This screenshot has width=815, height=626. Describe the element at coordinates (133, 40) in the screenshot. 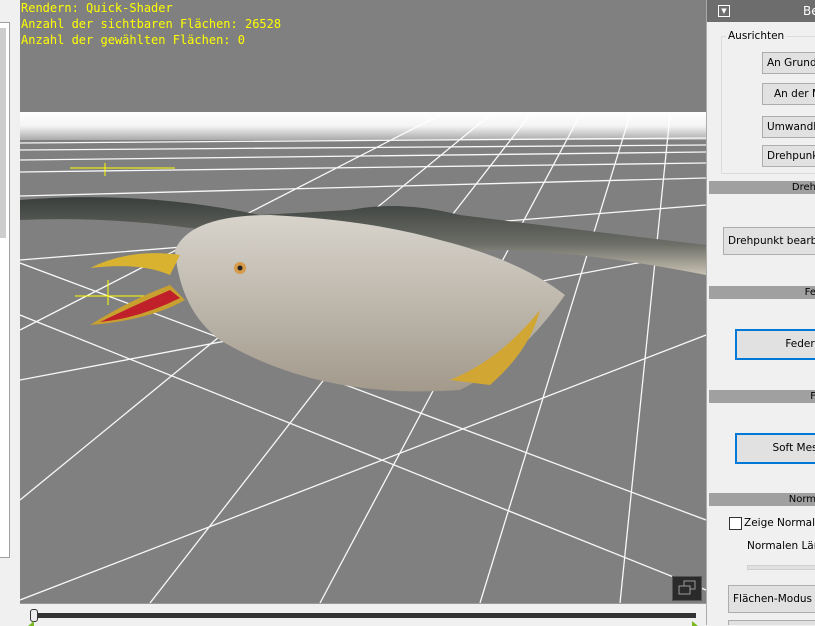

I see `selected-faces-text: Anzahl der gewählten Flächen: 0` at that location.